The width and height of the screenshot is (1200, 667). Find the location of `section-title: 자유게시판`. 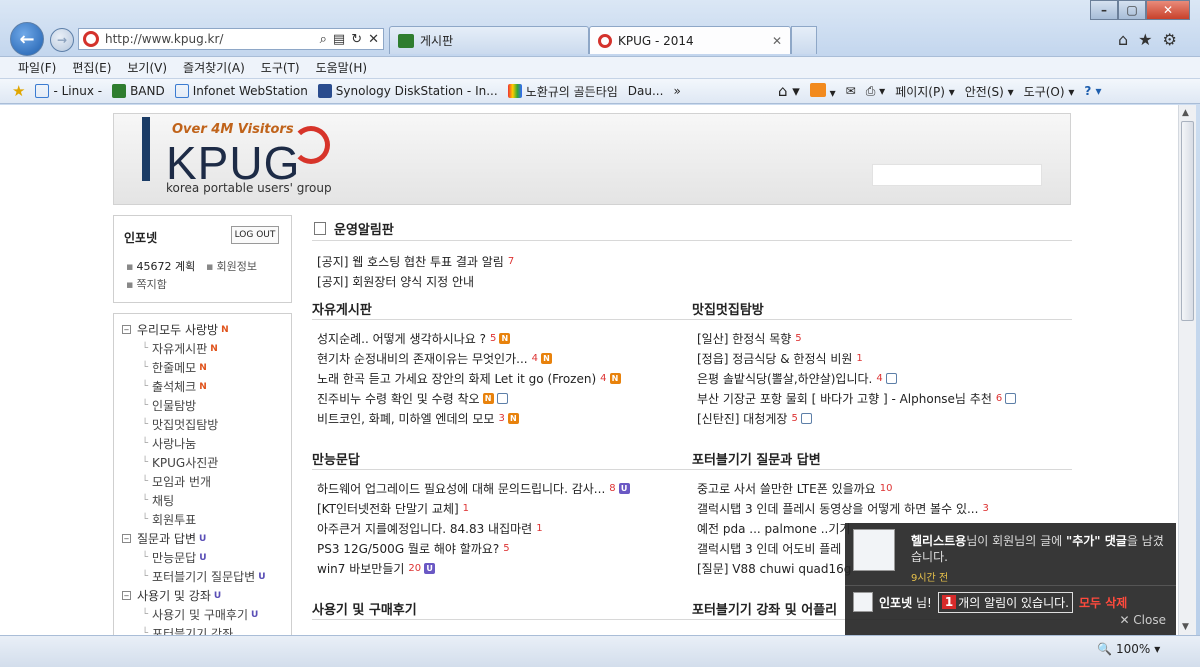

section-title: 자유게시판 is located at coordinates (502, 309).